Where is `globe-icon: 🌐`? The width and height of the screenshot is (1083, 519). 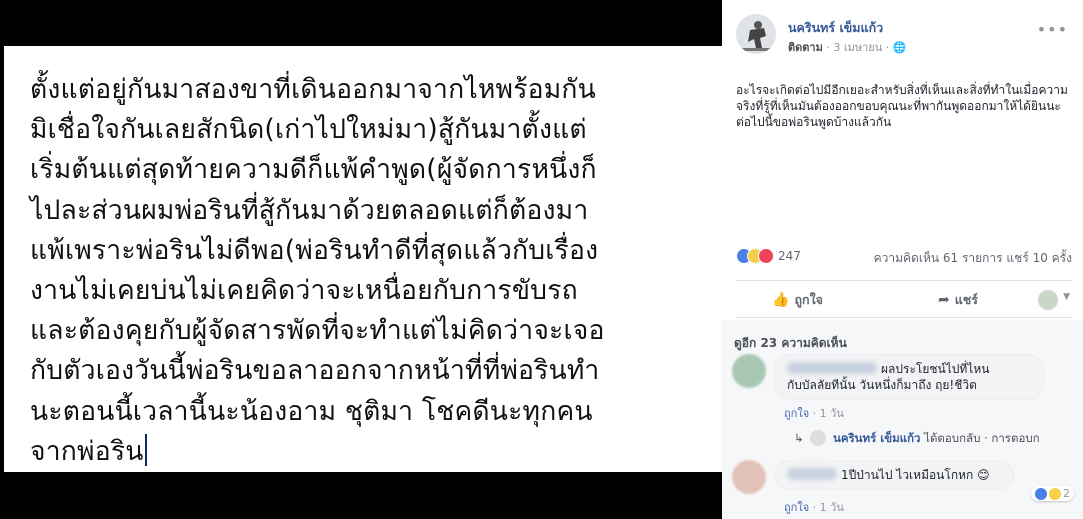 globe-icon: 🌐 is located at coordinates (899, 47).